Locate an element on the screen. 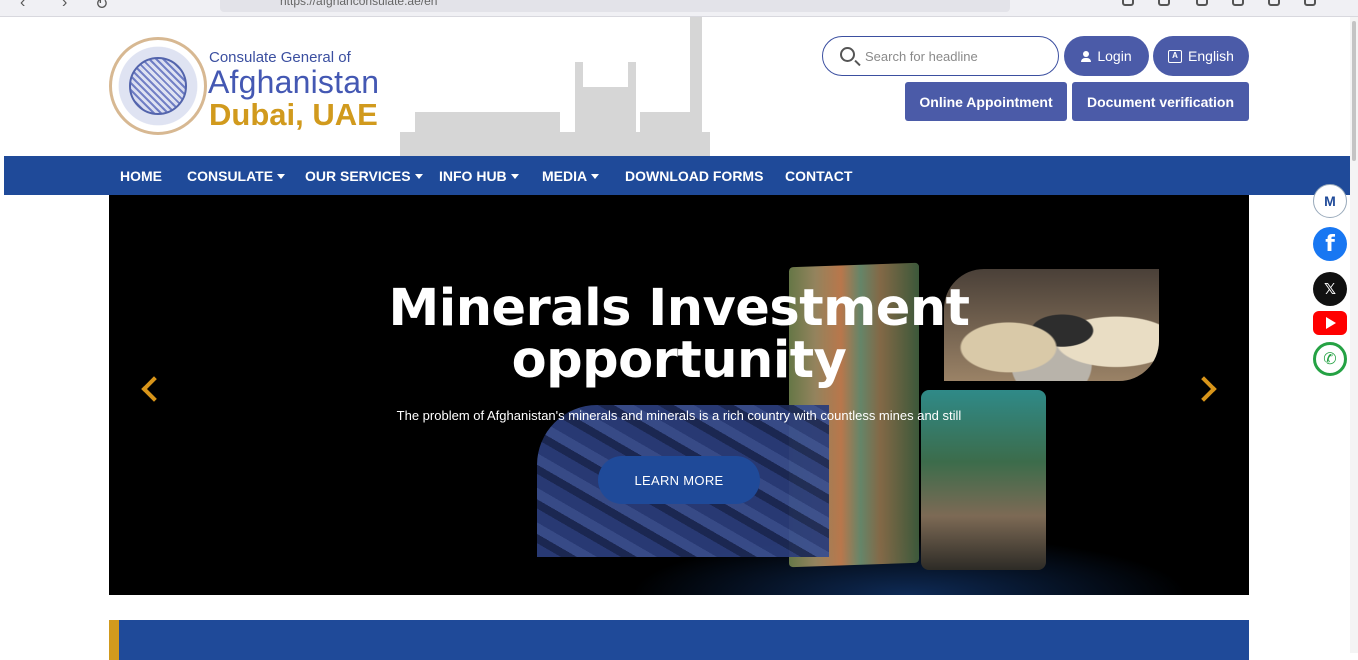  slide-title: Minerals Investment opportunity is located at coordinates (679, 335).